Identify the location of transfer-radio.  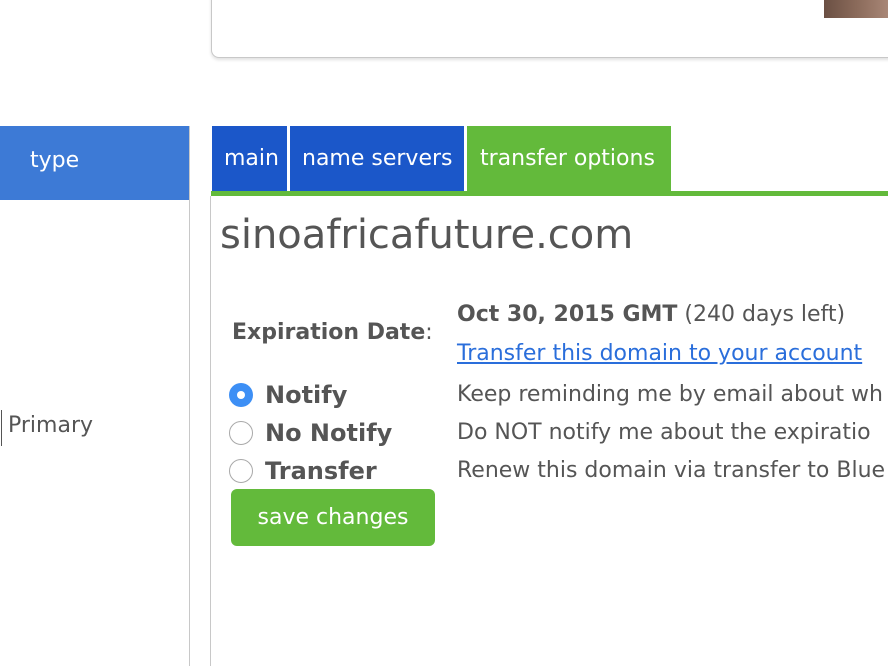
(241, 471).